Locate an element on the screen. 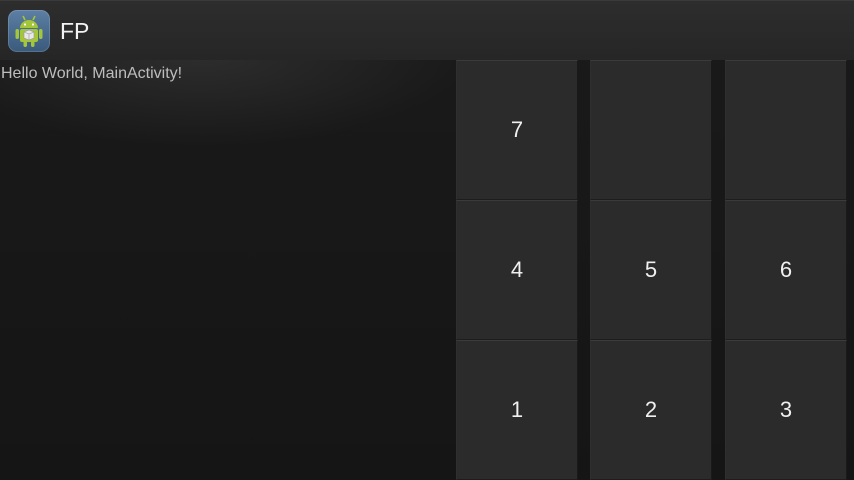 This screenshot has height=480, width=854. key-1: 1 is located at coordinates (517, 410).